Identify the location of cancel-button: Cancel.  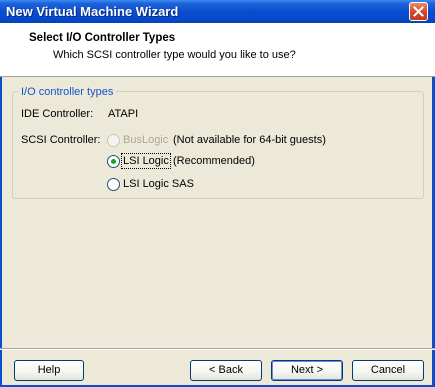
(388, 370).